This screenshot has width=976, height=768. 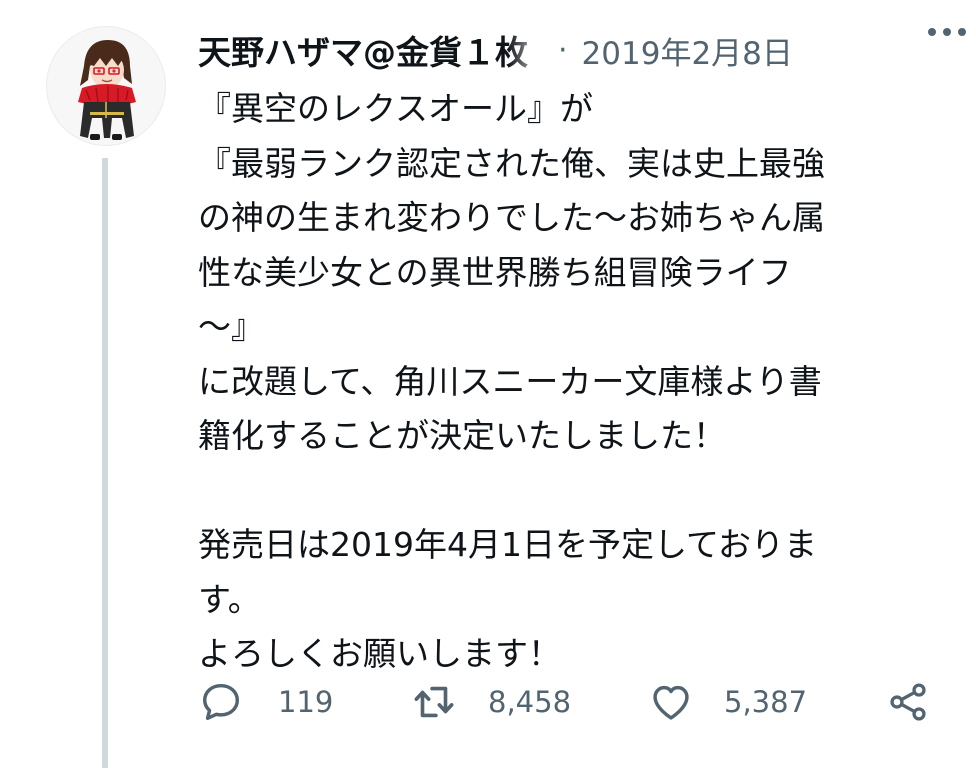 What do you see at coordinates (671, 702) in the screenshot?
I see `heart-icon` at bounding box center [671, 702].